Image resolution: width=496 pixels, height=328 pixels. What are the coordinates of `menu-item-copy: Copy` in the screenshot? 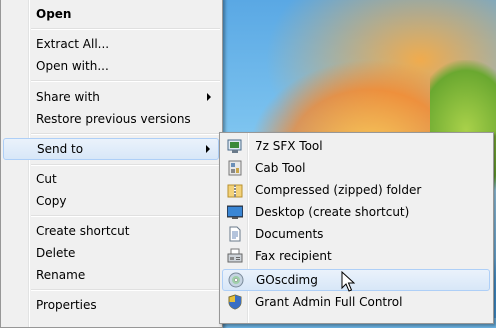 It's located at (111, 201).